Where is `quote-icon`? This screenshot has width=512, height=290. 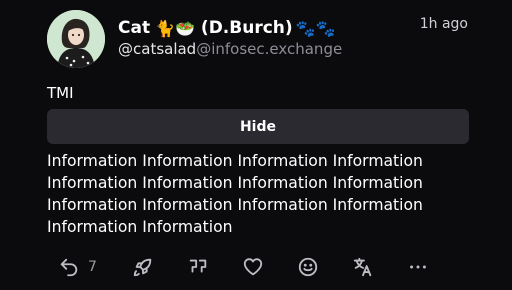 quote-icon is located at coordinates (198, 266).